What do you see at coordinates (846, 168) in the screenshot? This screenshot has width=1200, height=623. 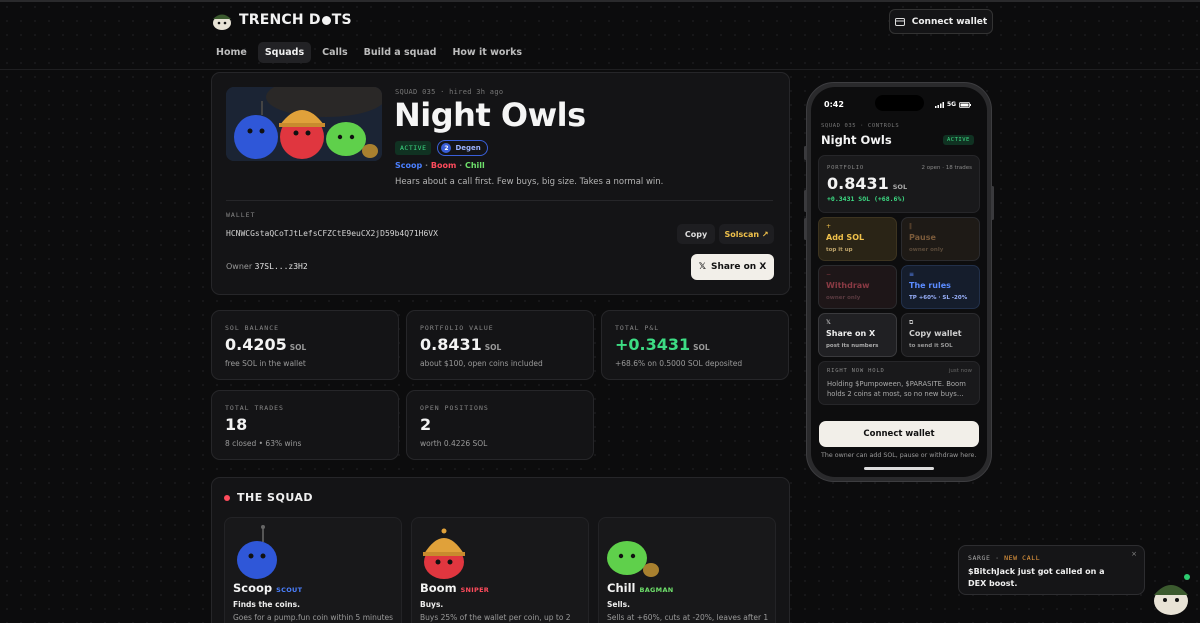 I see `portfolio-label: PORTFOLIO` at bounding box center [846, 168].